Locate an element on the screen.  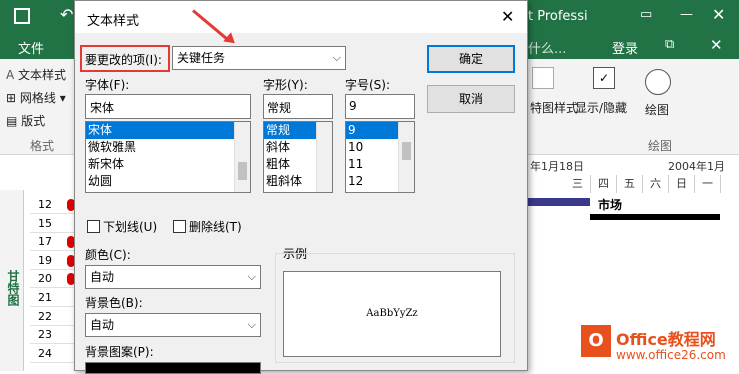
watermark-brand: Office教程网 is located at coordinates (666, 339).